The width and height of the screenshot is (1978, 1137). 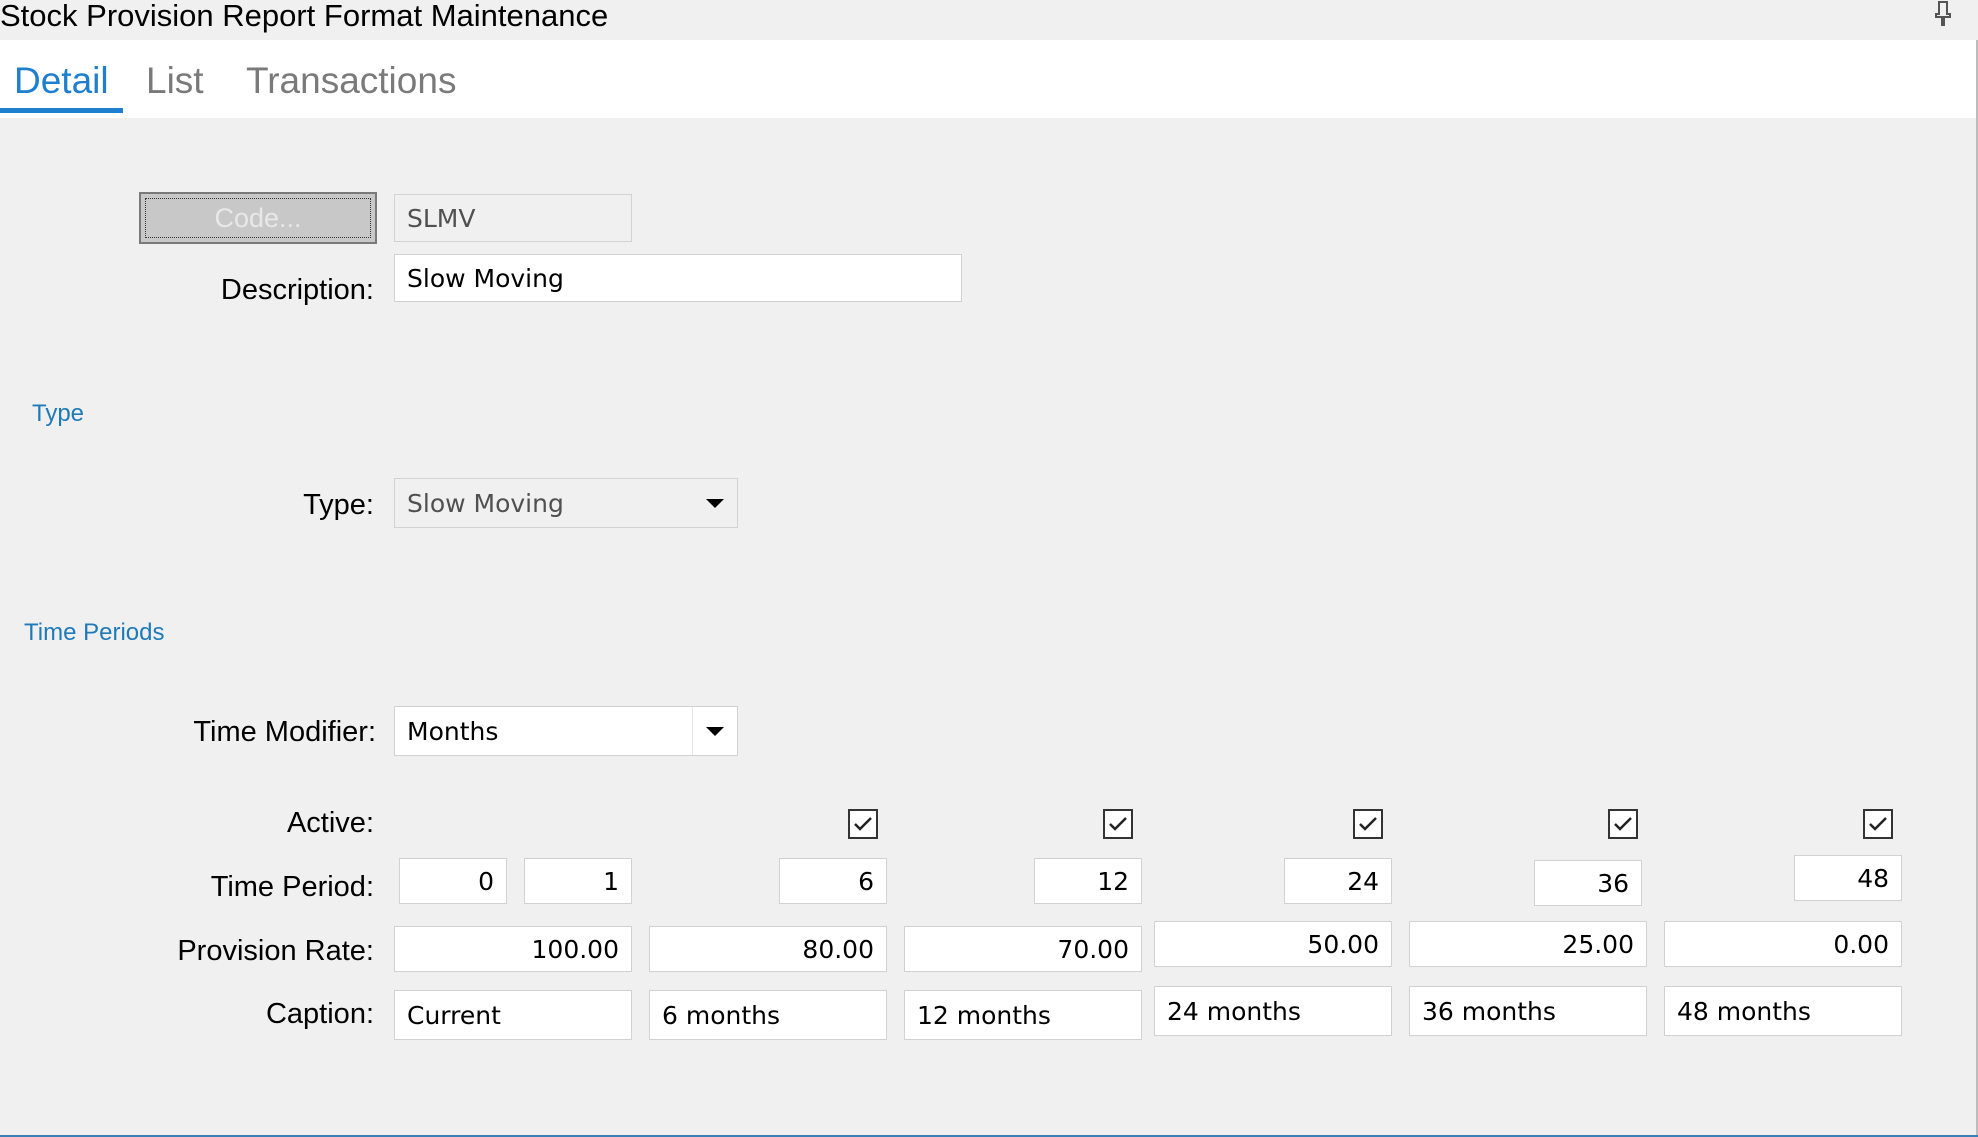 I want to click on time-period-field: 24, so click(x=1338, y=881).